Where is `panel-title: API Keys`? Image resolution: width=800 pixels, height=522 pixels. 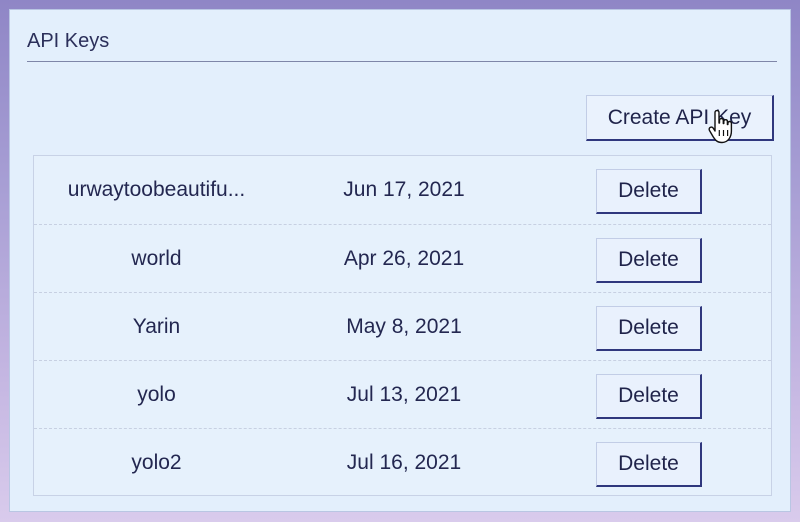 panel-title: API Keys is located at coordinates (68, 41).